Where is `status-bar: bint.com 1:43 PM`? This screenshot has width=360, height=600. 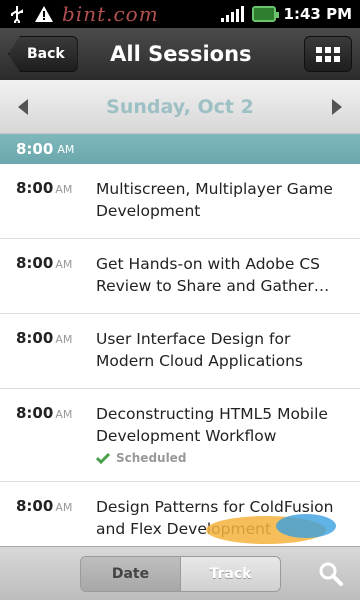
status-bar: bint.com 1:43 PM is located at coordinates (180, 14).